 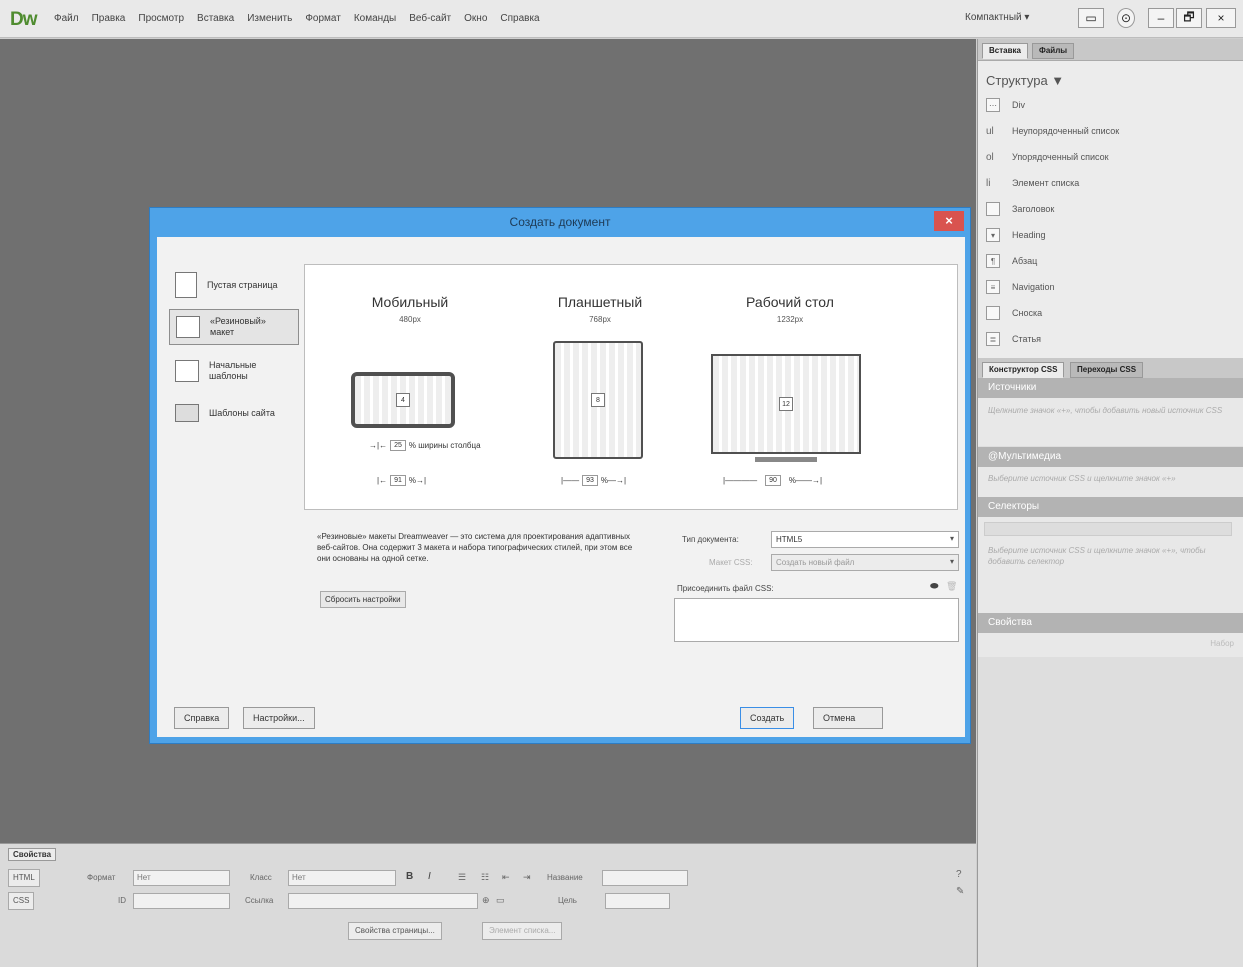 What do you see at coordinates (1108, 529) in the screenshot?
I see `selector-filter` at bounding box center [1108, 529].